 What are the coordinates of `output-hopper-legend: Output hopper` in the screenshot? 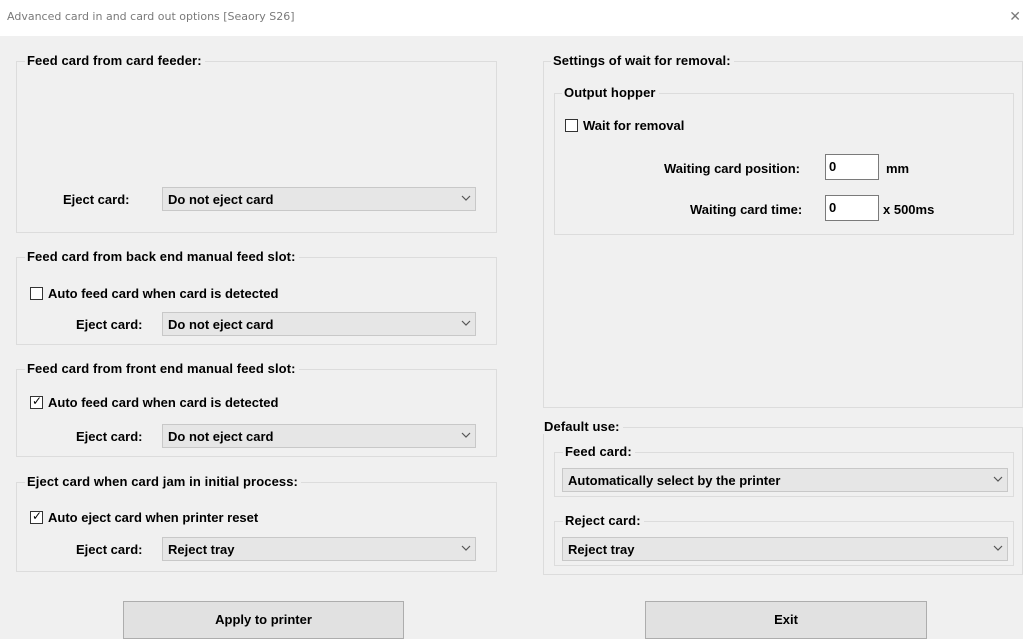 It's located at (610, 92).